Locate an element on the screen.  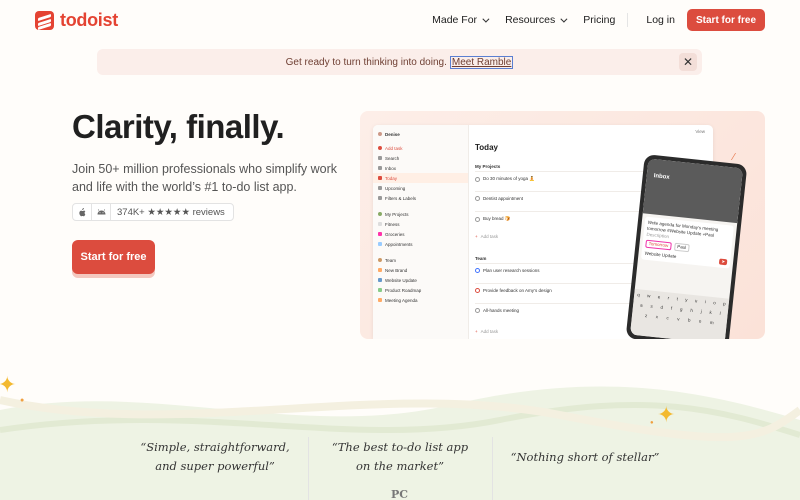
key-b: b is located at coordinates (689, 320).